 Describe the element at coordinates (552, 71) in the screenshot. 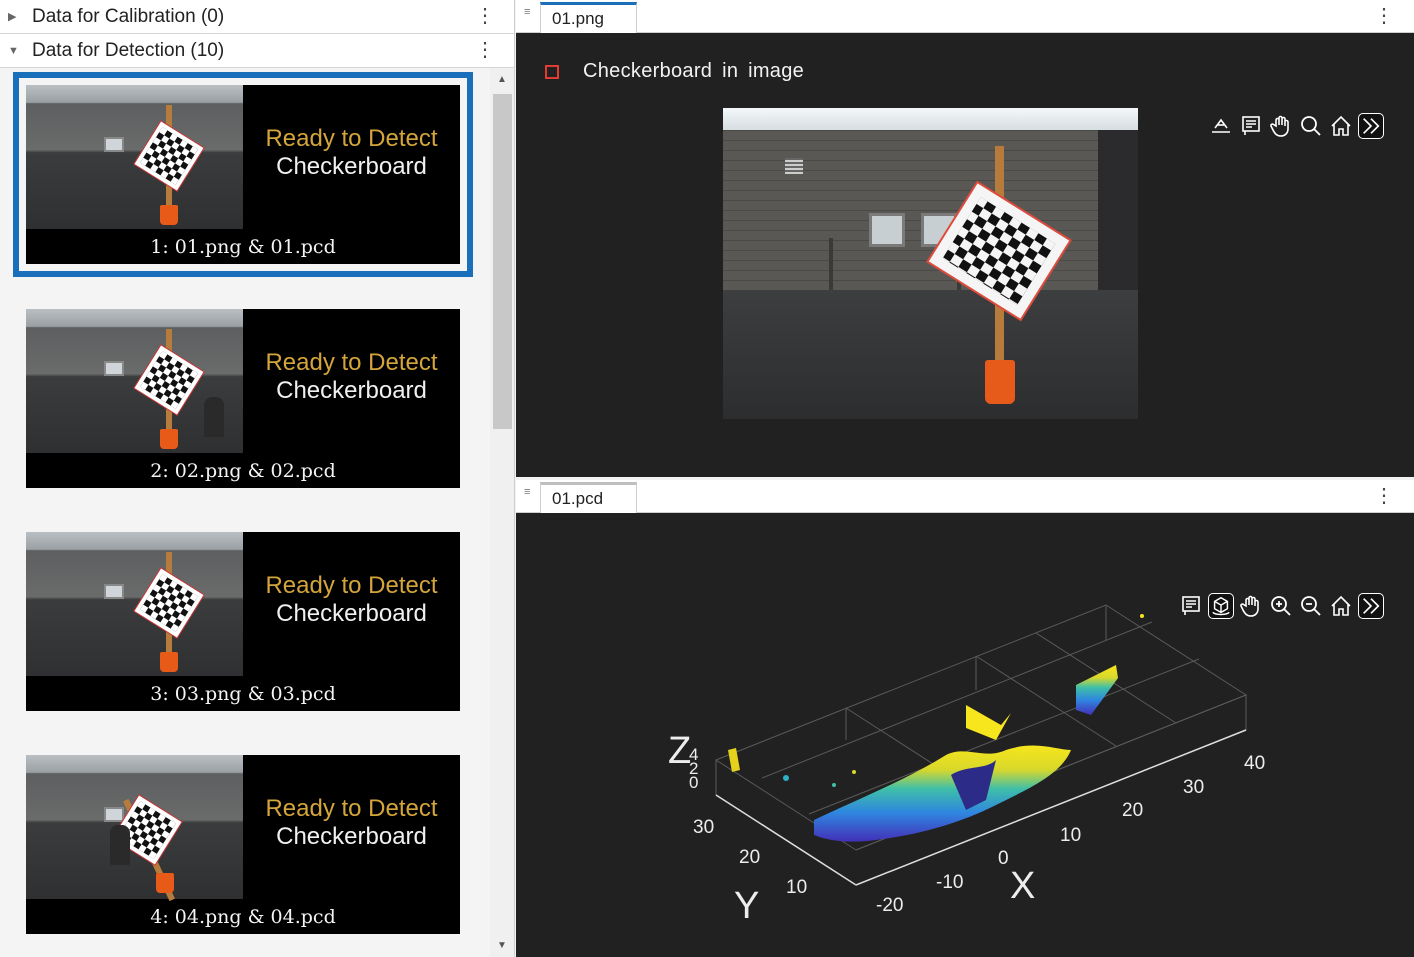

I see `legend-marker` at that location.